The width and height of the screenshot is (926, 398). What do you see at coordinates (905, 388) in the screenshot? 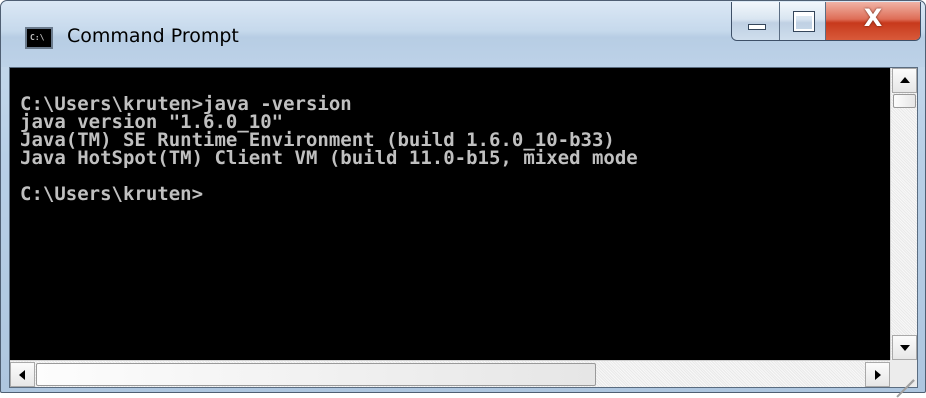
I see `resize-grip-line` at bounding box center [905, 388].